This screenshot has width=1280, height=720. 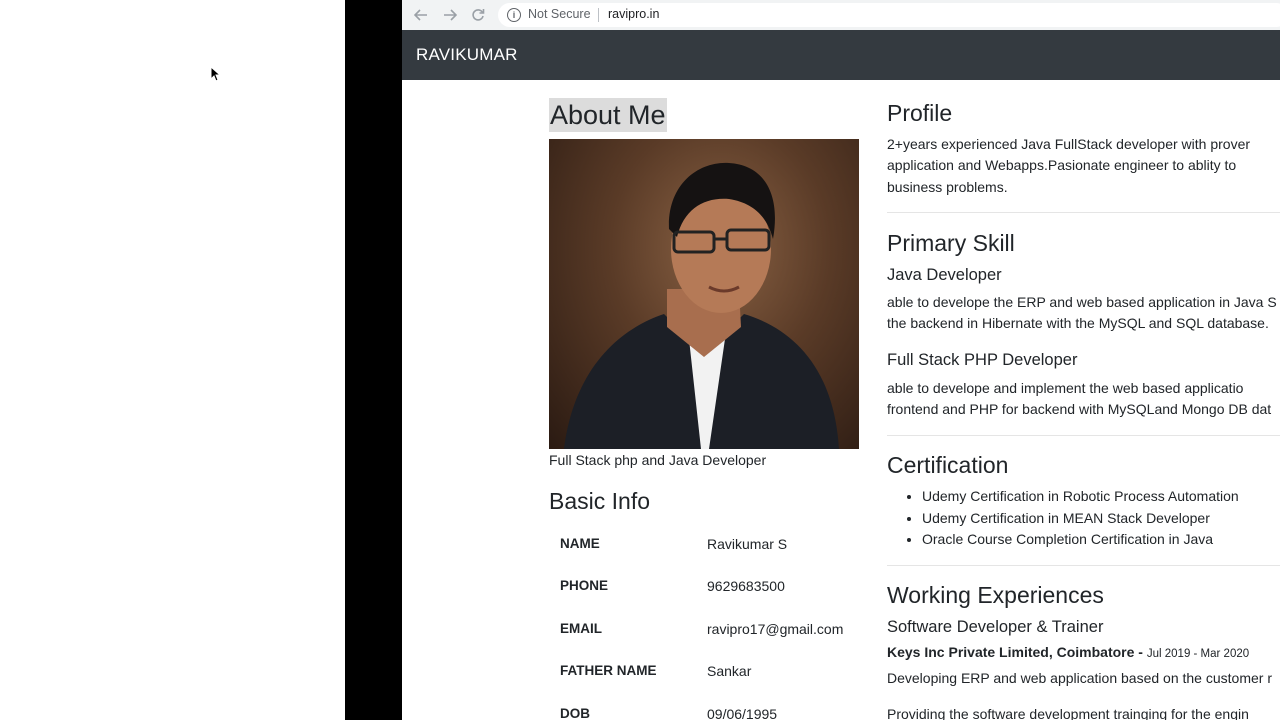 What do you see at coordinates (581, 628) in the screenshot?
I see `info-label: EMAIL` at bounding box center [581, 628].